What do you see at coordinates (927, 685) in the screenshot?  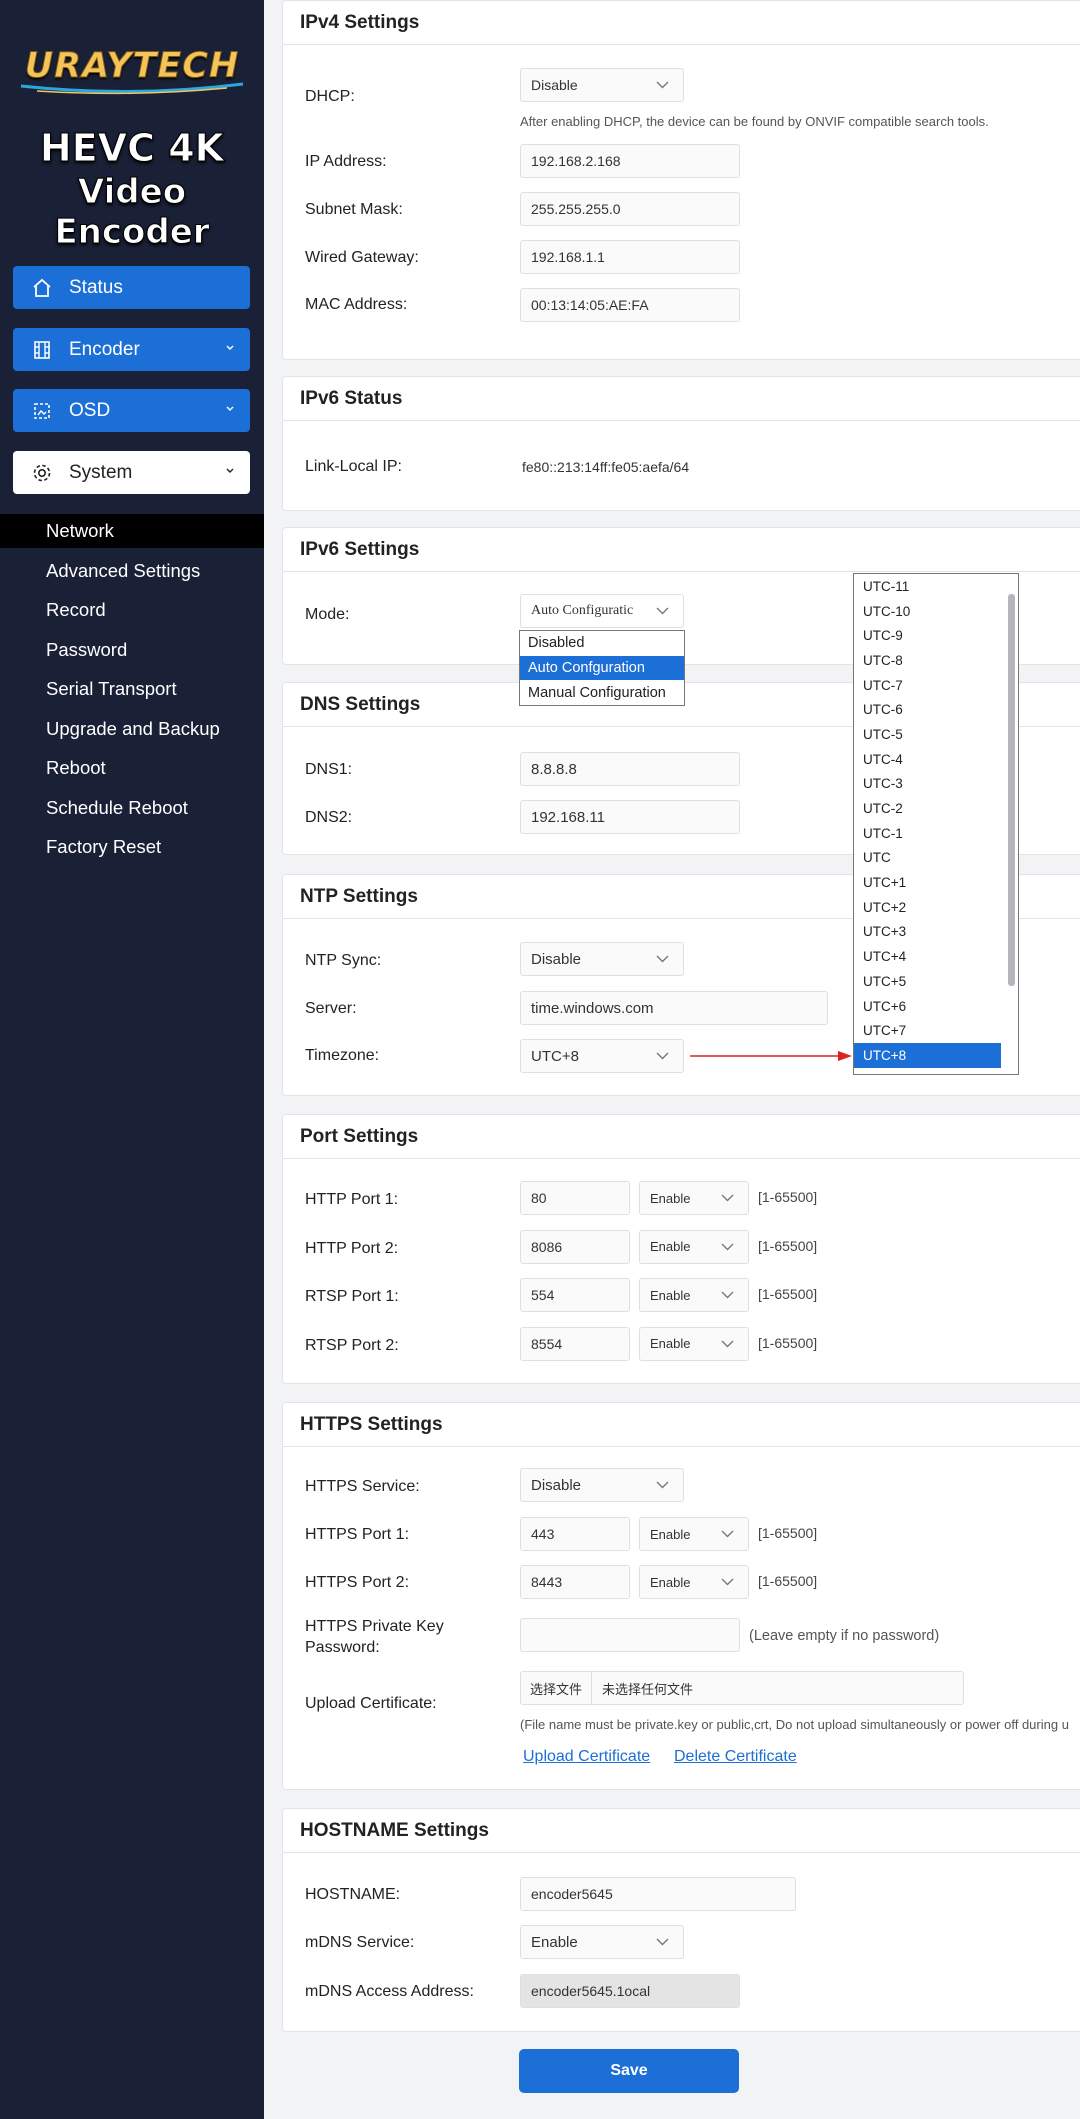 I see `timezone-option: UTC-7` at bounding box center [927, 685].